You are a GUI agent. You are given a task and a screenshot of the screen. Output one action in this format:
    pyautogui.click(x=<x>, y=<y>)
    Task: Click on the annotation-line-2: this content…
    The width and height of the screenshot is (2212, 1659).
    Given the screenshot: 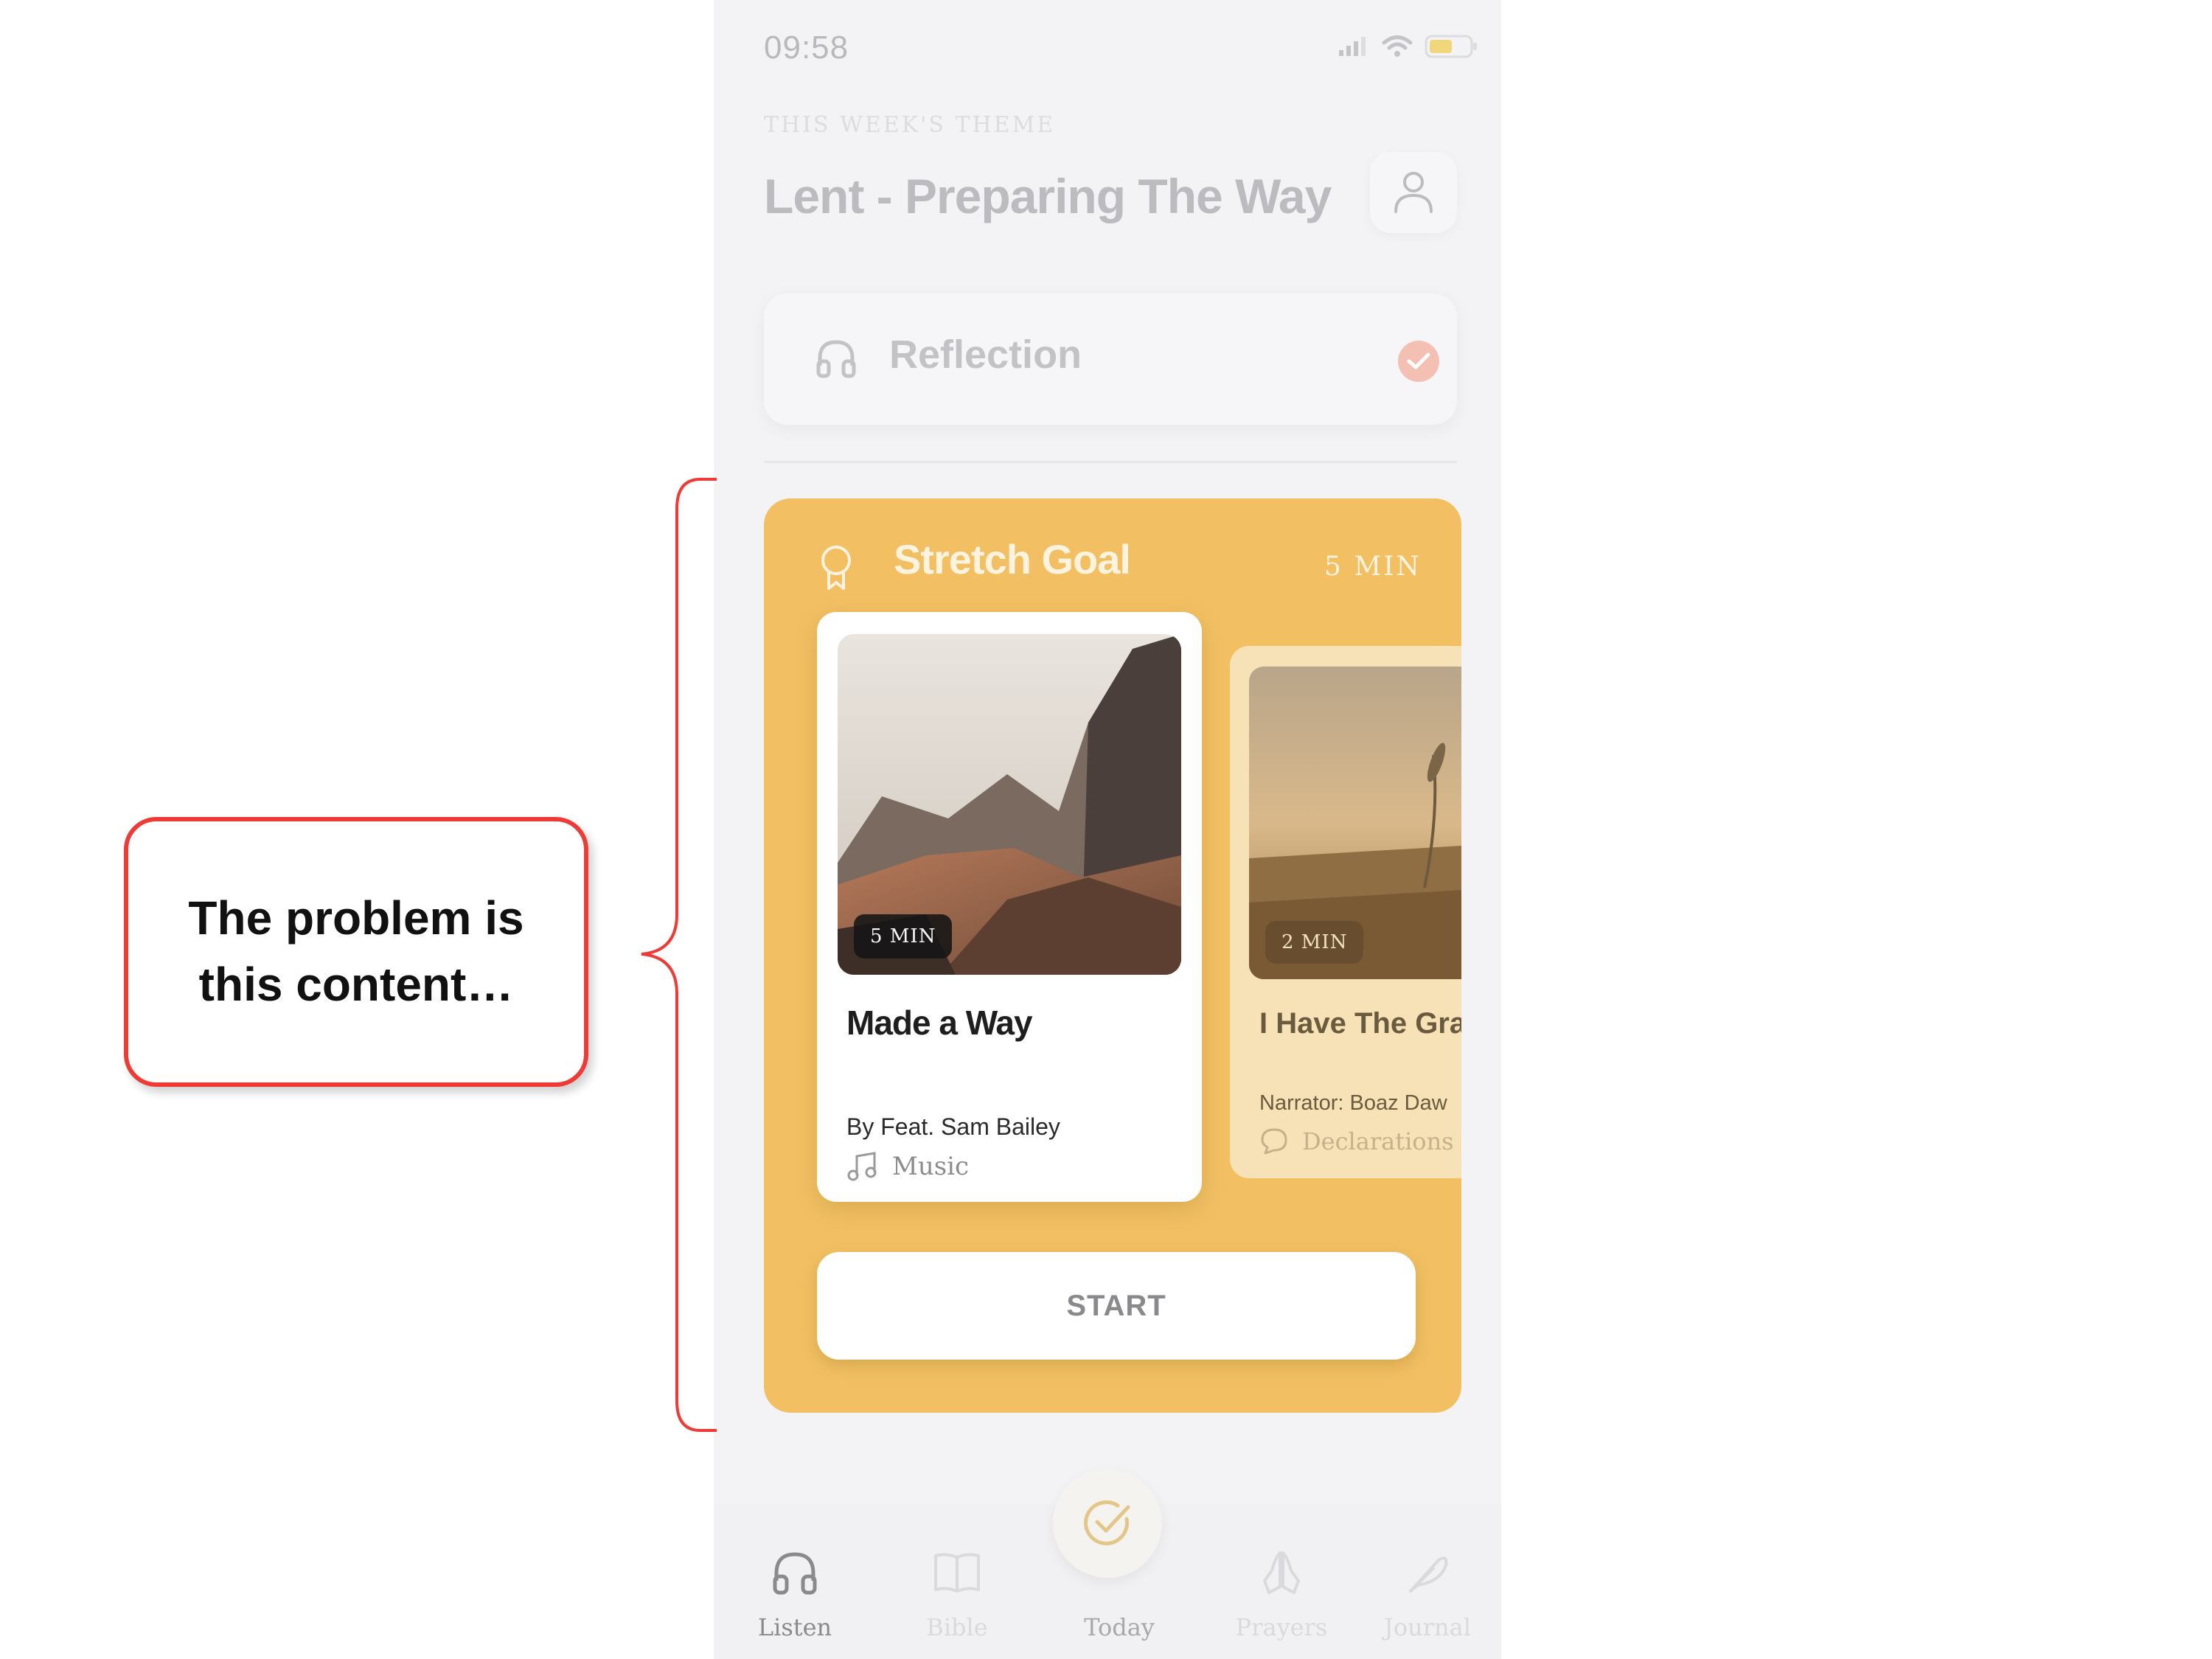 What is the action you would take?
    pyautogui.click(x=356, y=984)
    